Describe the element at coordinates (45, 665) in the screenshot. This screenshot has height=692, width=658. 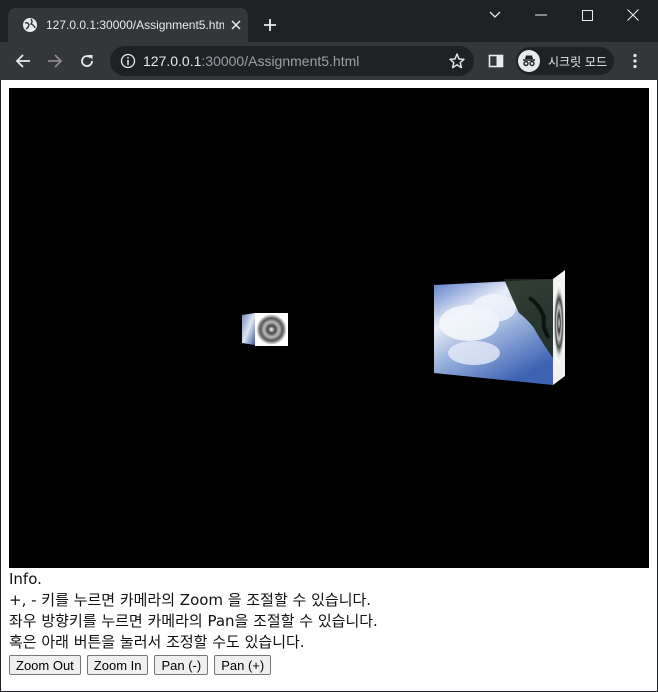
I see `zoom-out-button: Zoom Out` at that location.